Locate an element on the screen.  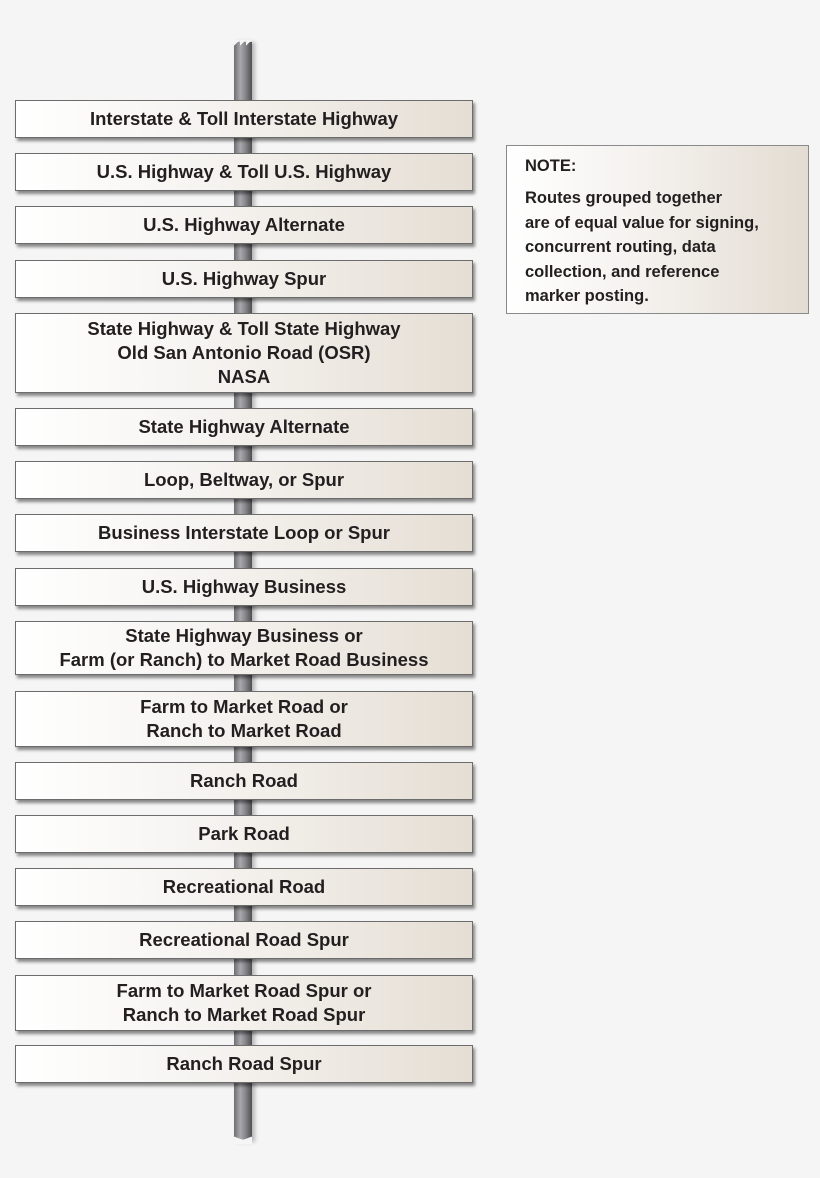
route-sign: State Highway Alternate is located at coordinates (244, 427).